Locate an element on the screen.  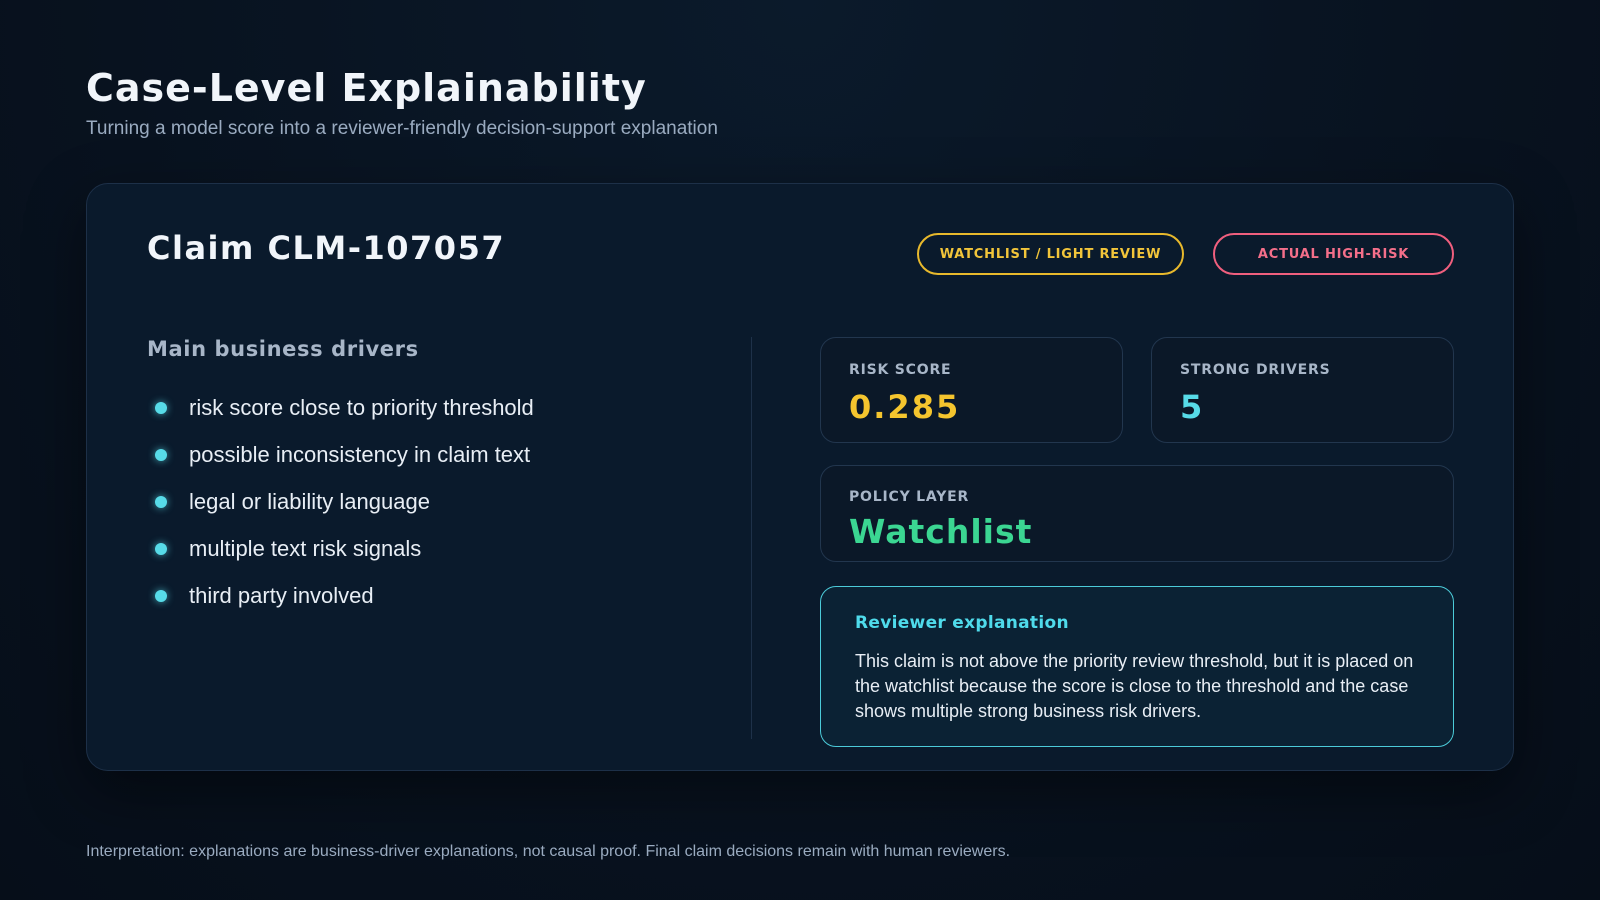
claim-title: Claim CLM-107057 is located at coordinates (326, 248).